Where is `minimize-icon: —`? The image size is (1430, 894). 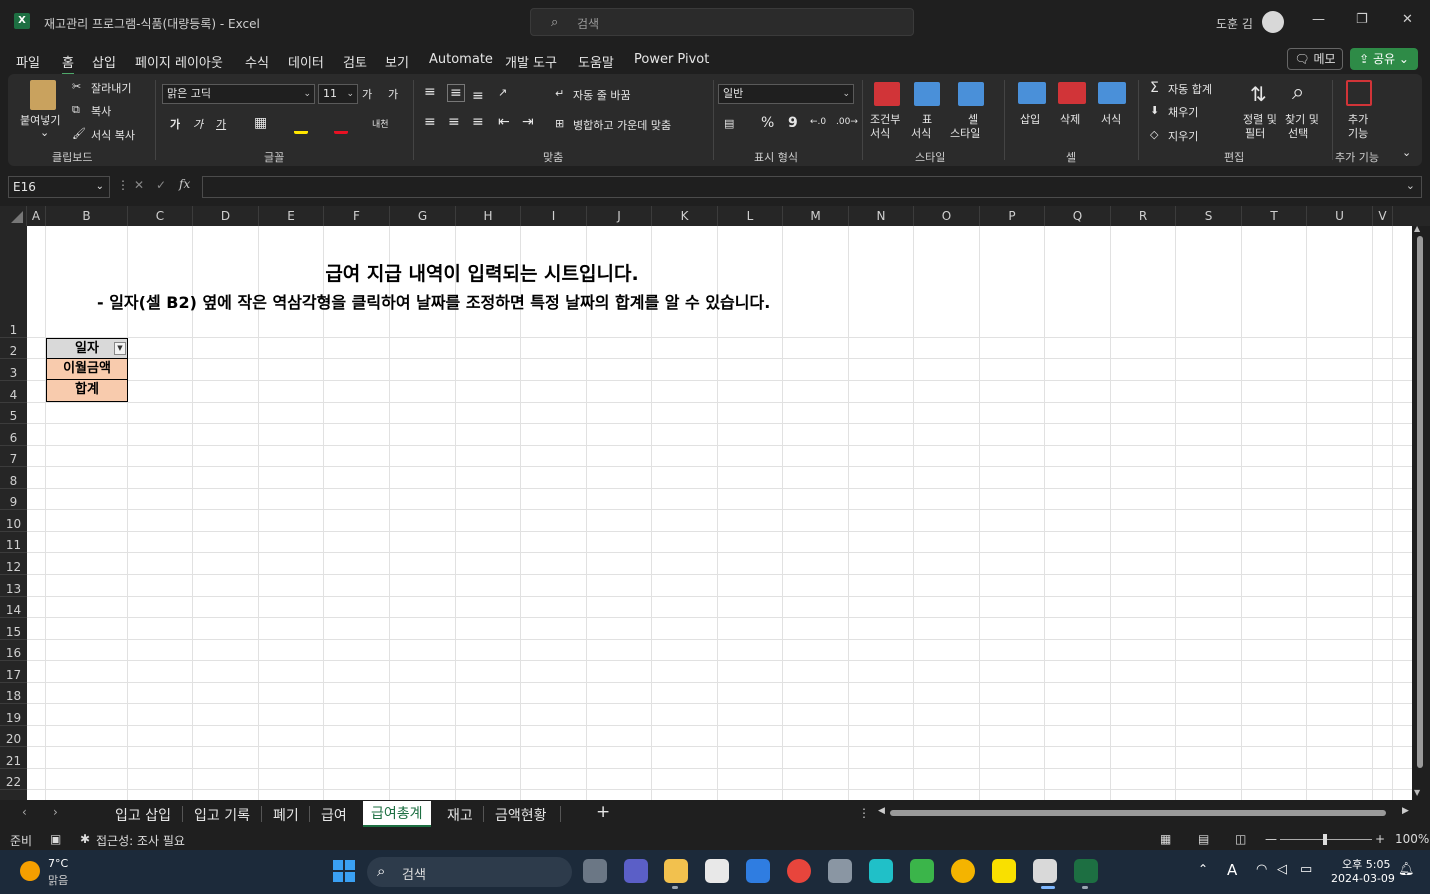 minimize-icon: — is located at coordinates (1318, 19).